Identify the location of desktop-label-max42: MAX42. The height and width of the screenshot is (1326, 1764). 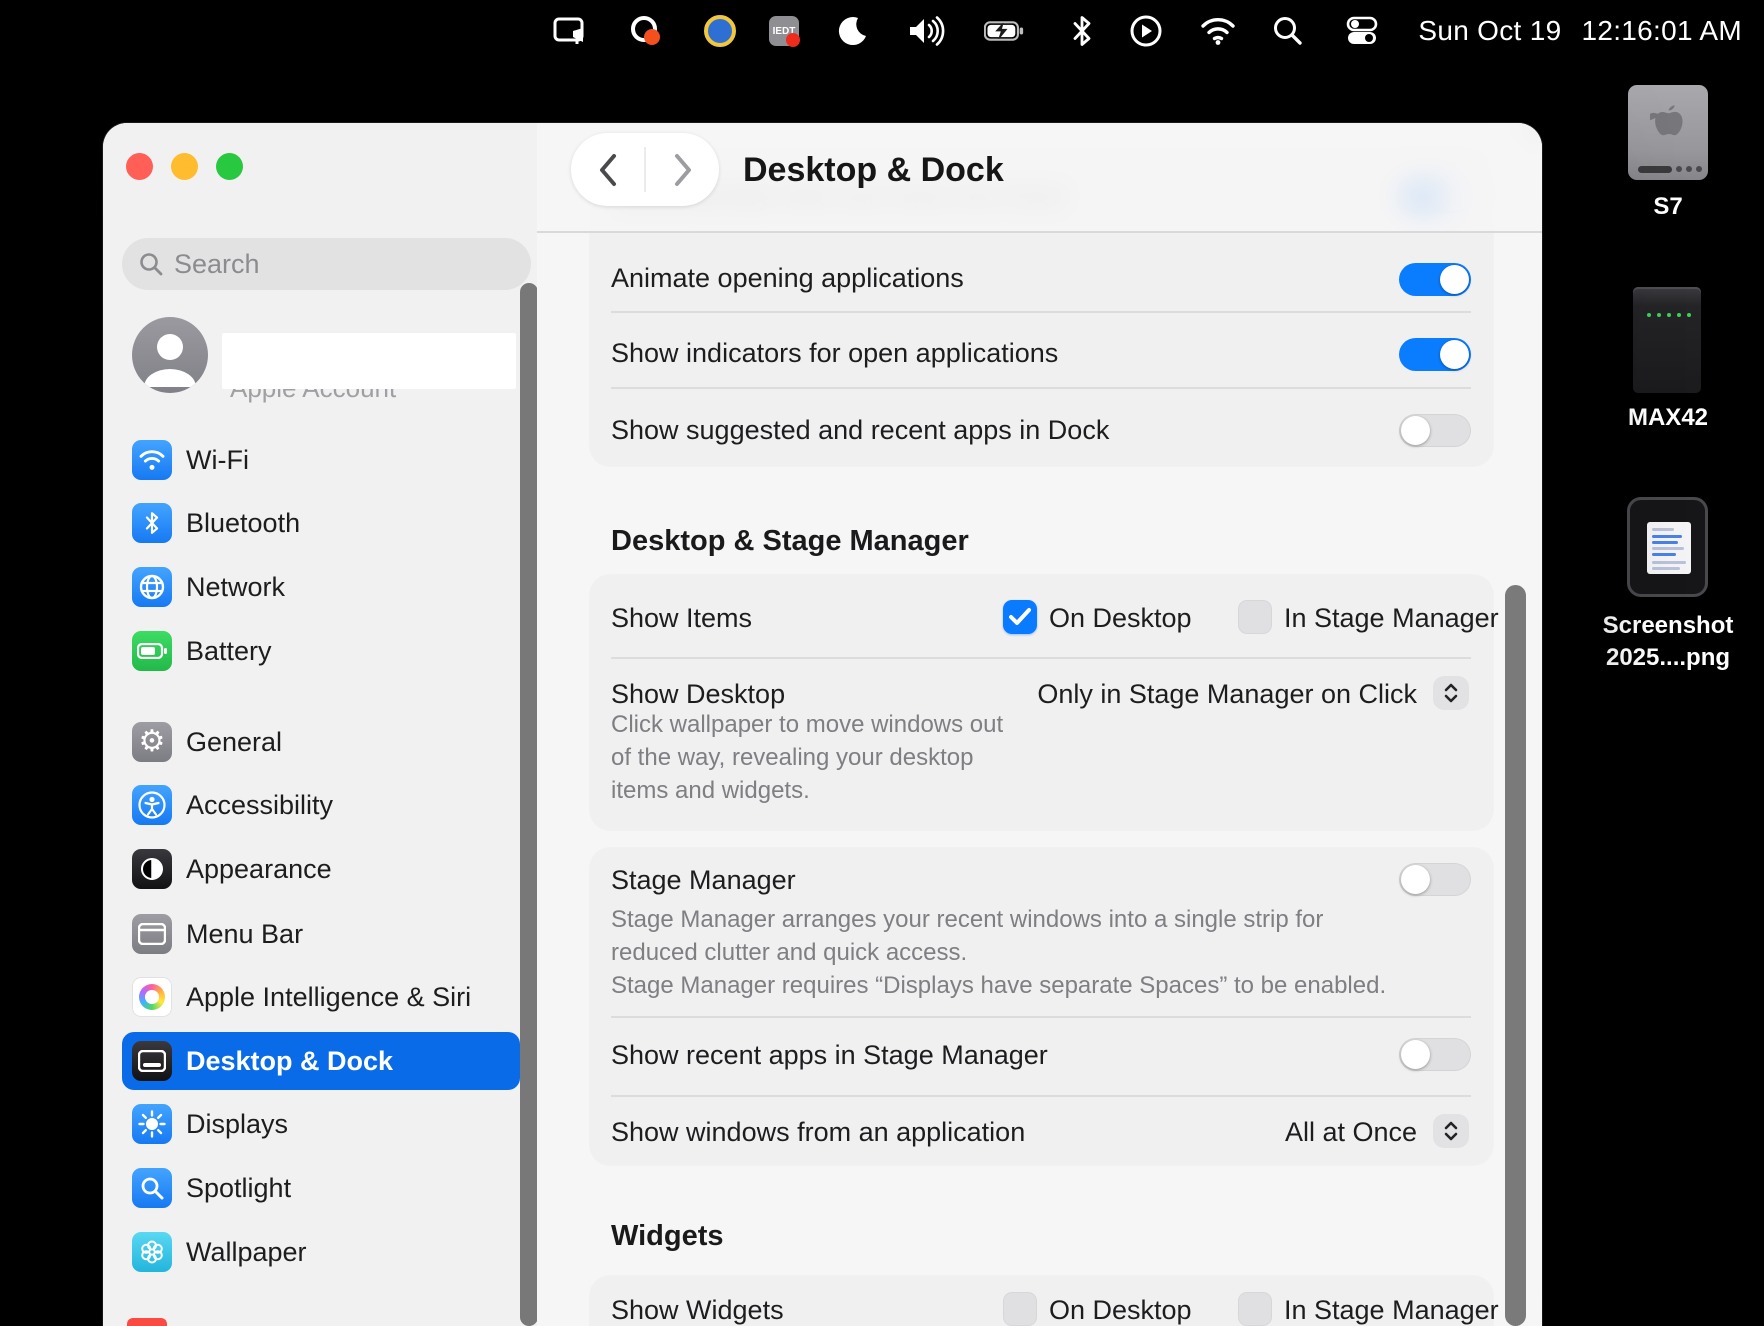
(1668, 418).